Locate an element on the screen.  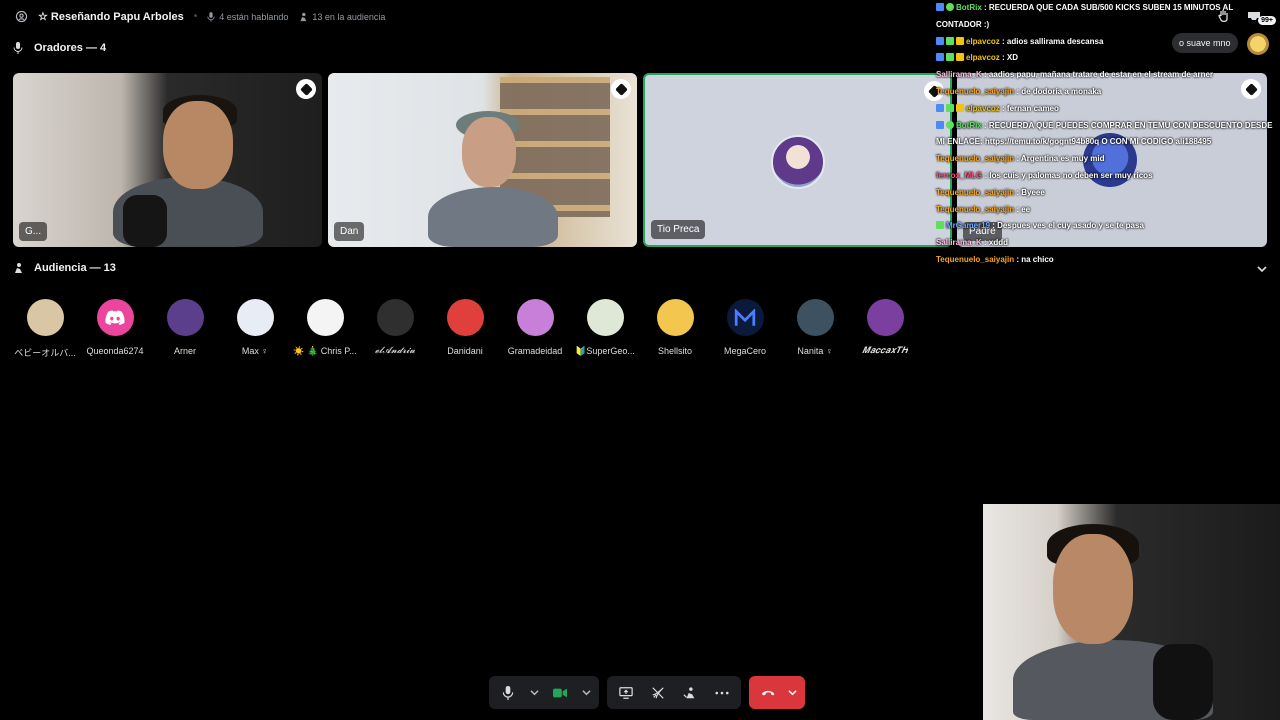
hang-up-icon is located at coordinates (768, 692).